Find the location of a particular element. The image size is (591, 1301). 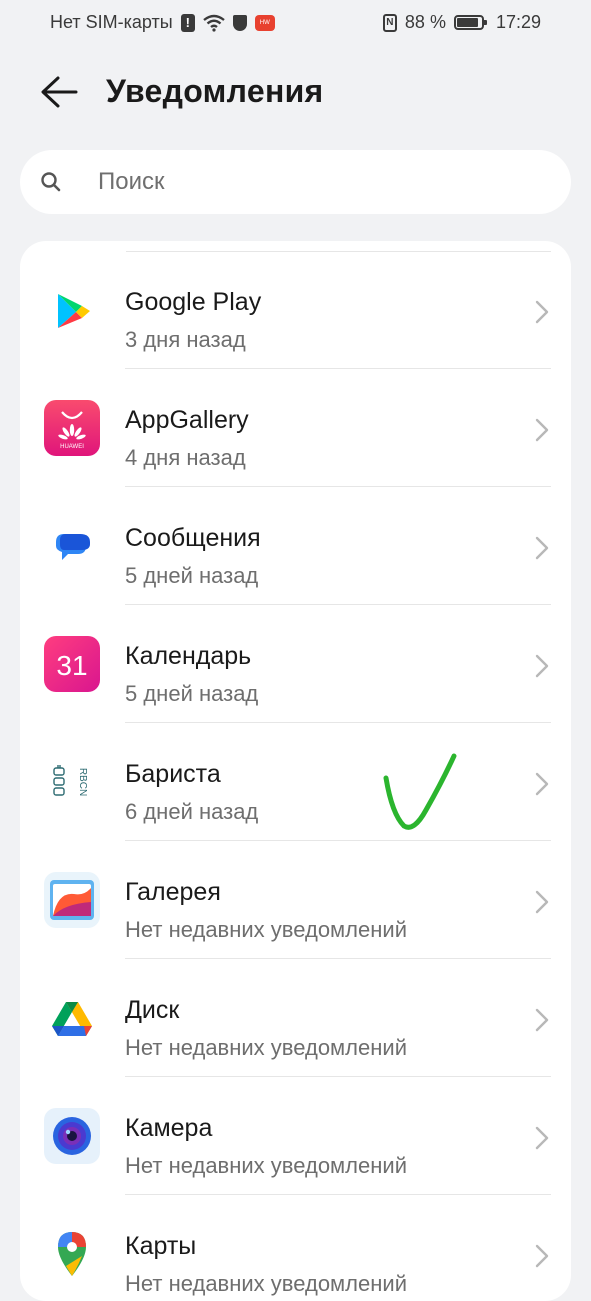

drive-icon is located at coordinates (72, 1019).